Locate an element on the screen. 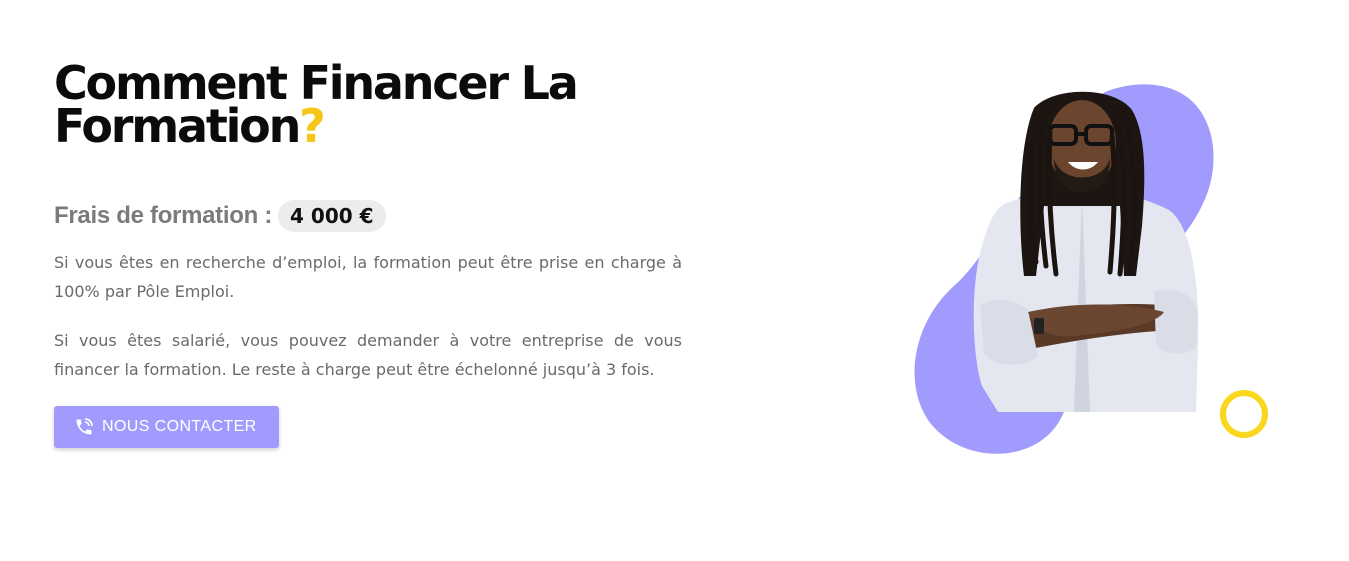 The width and height of the screenshot is (1349, 561). price-badge: 4 000 € is located at coordinates (332, 216).